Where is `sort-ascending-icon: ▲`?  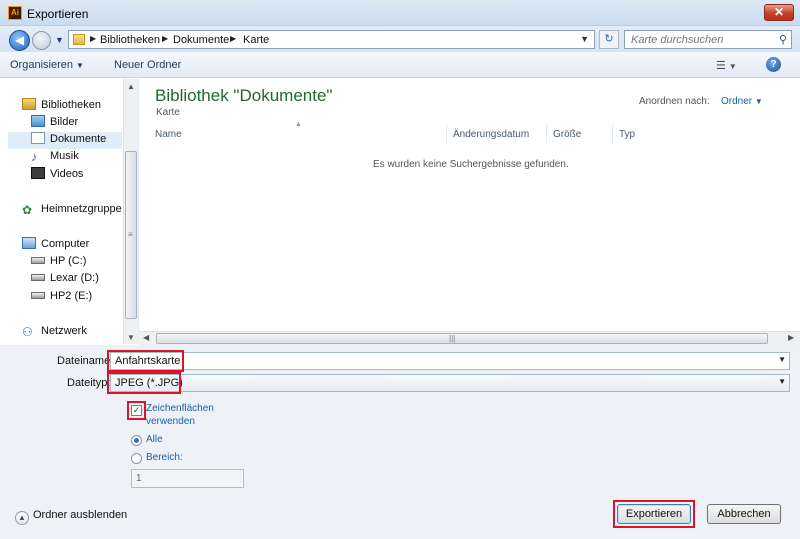 sort-ascending-icon: ▲ is located at coordinates (298, 124).